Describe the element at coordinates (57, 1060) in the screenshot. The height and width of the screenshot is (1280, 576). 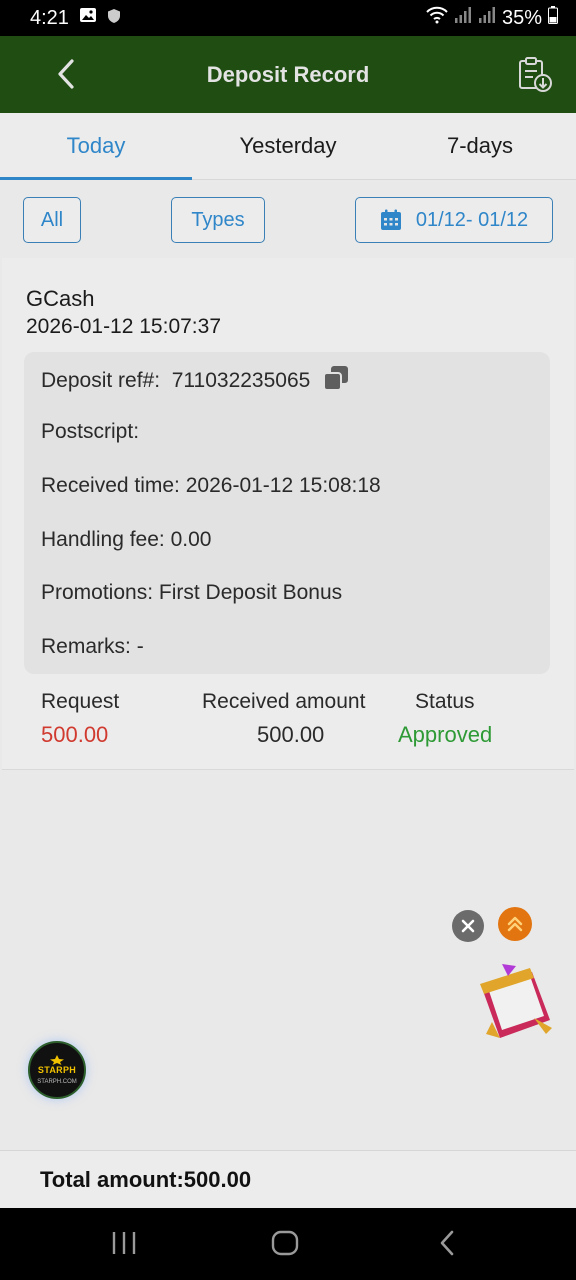
I see `star-icon` at that location.